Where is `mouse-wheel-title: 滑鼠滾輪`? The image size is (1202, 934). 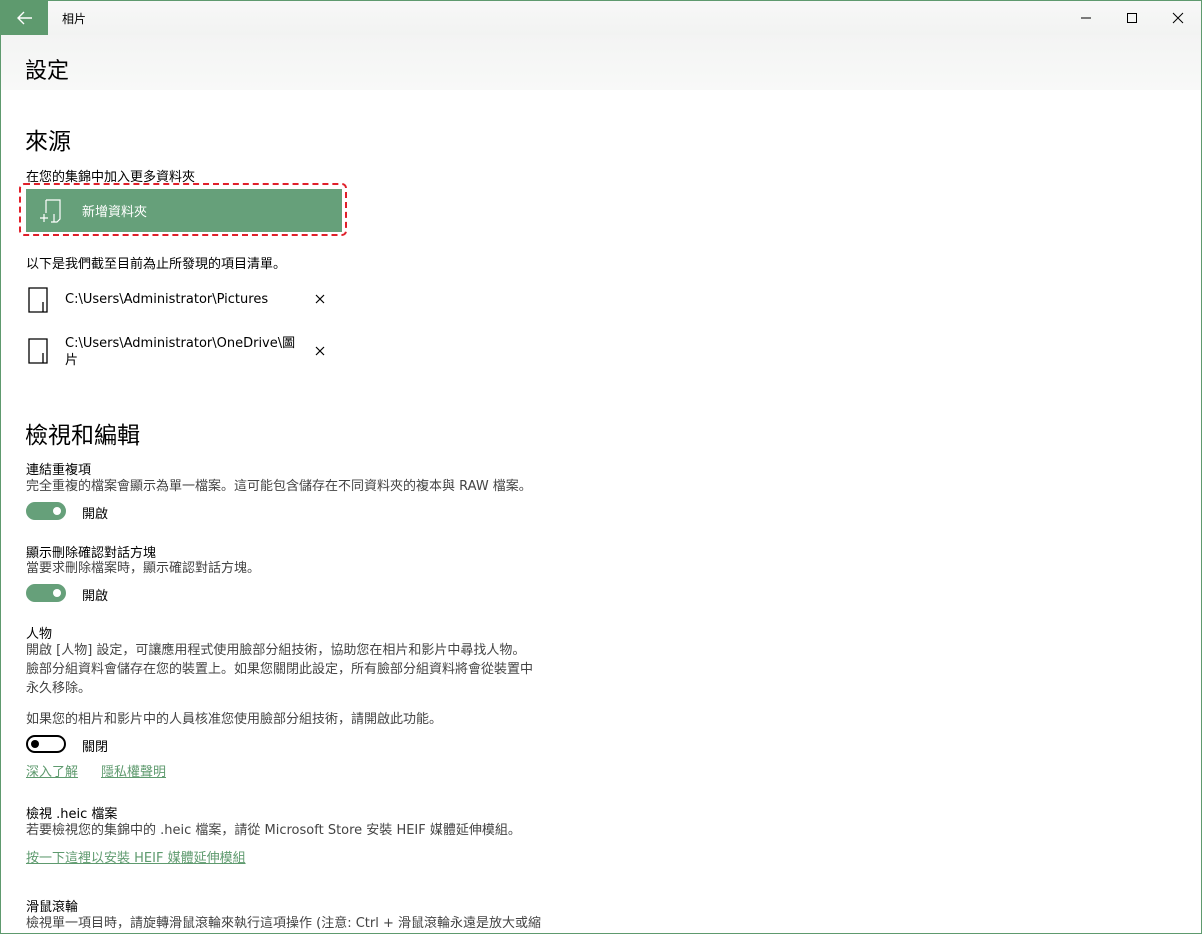
mouse-wheel-title: 滑鼠滾輪 is located at coordinates (52, 907).